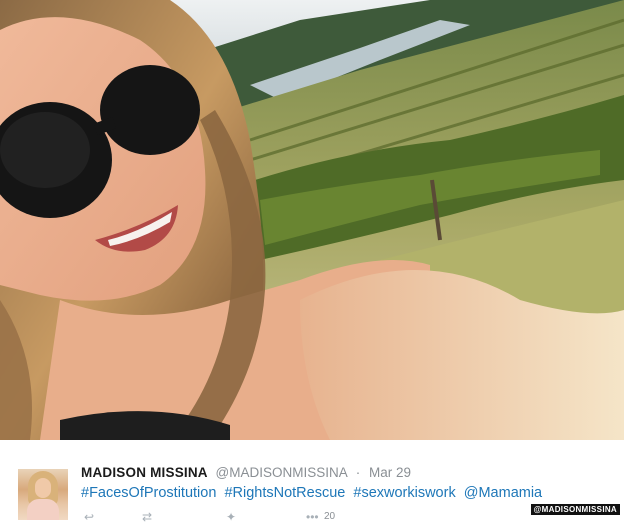 The width and height of the screenshot is (624, 524). I want to click on avatar, so click(43, 494).